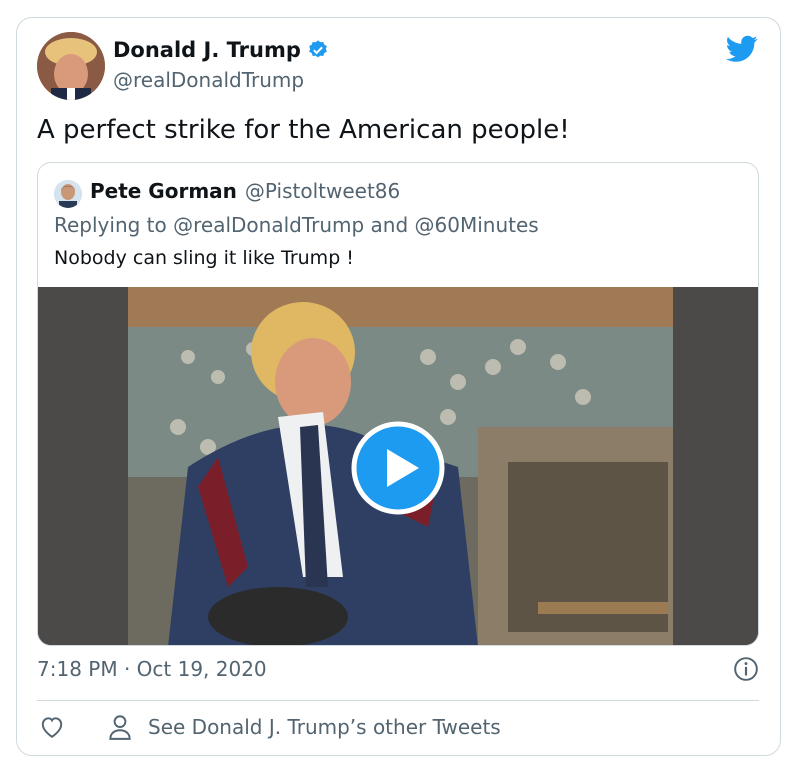 This screenshot has width=799, height=776. I want to click on author-name: Donald J. Trump, so click(207, 50).